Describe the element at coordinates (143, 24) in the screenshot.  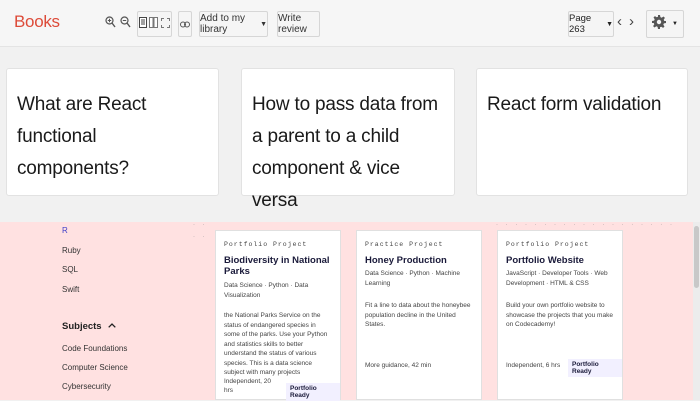
I see `single-page-view-icon` at that location.